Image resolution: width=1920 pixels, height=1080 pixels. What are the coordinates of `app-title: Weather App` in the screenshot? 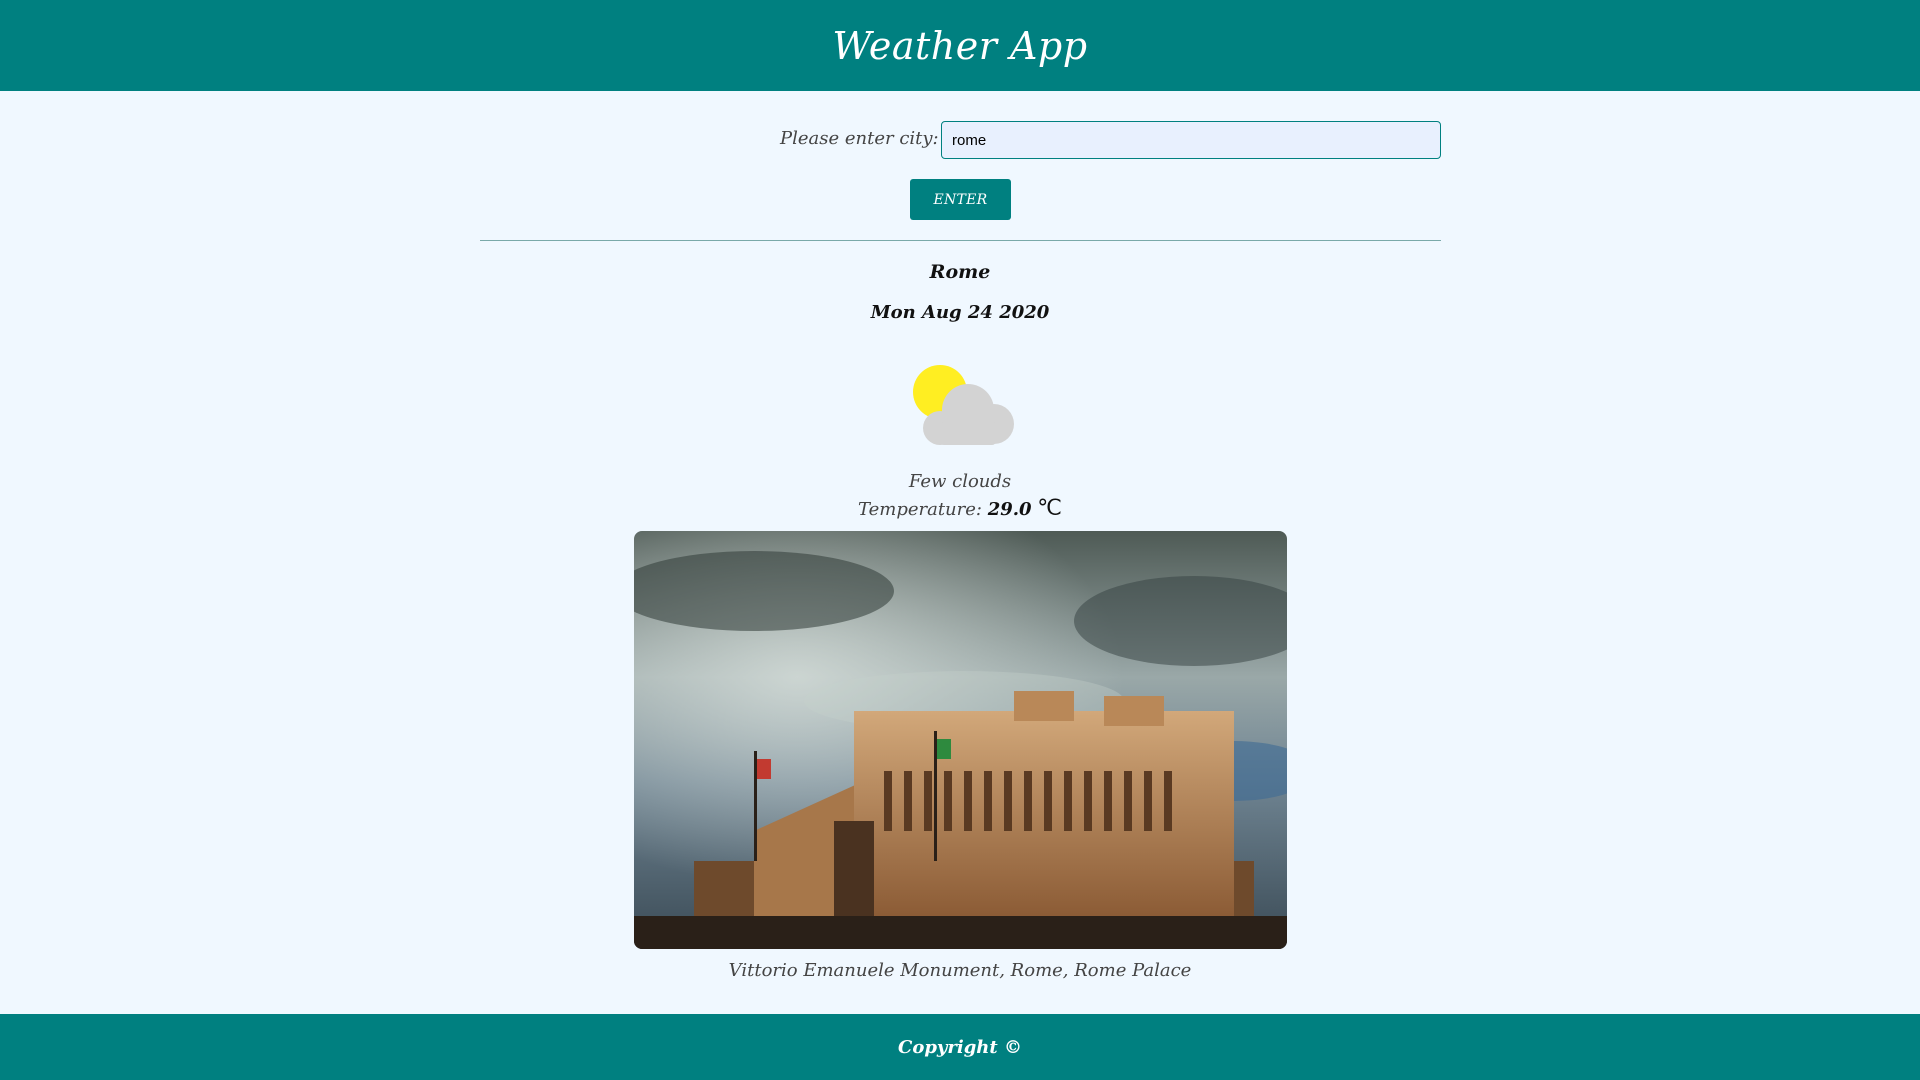 It's located at (960, 45).